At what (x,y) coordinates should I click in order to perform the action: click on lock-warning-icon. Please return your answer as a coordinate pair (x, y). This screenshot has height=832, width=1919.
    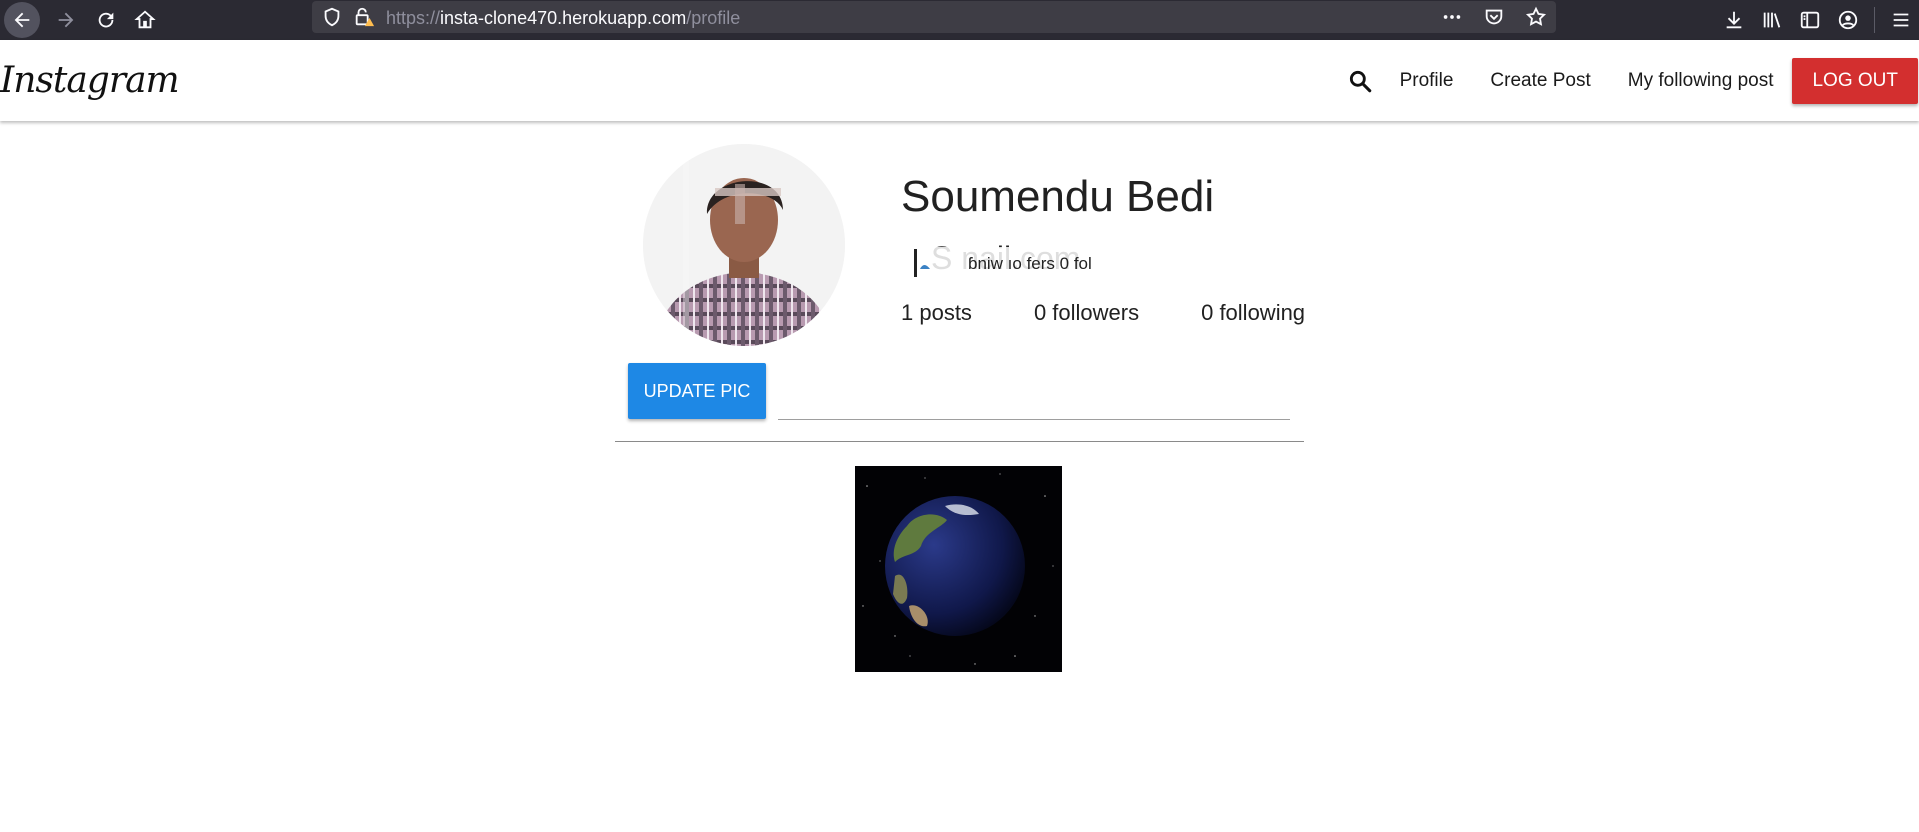
    Looking at the image, I should click on (364, 17).